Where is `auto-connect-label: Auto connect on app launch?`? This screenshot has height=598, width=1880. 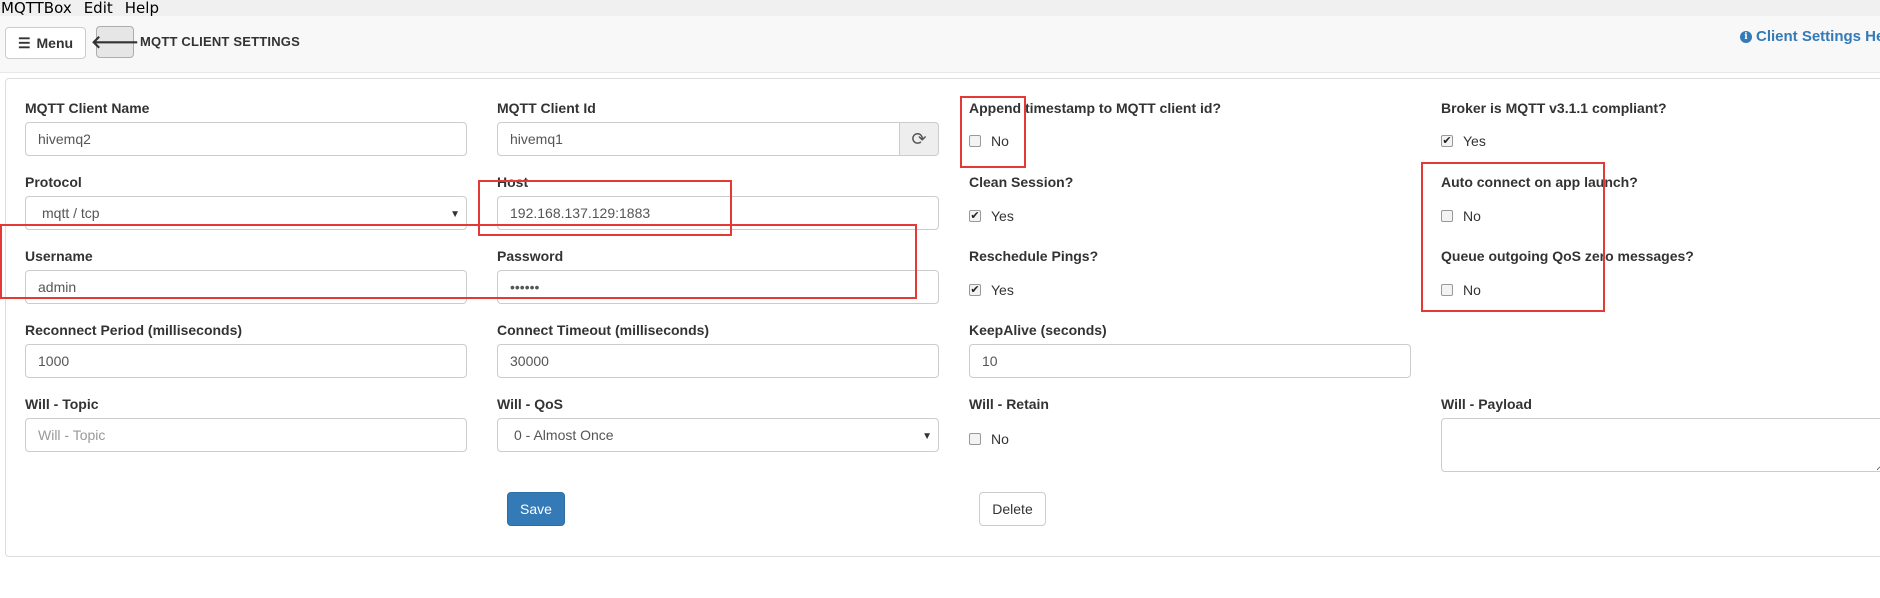
auto-connect-label: Auto connect on app launch? is located at coordinates (1539, 182).